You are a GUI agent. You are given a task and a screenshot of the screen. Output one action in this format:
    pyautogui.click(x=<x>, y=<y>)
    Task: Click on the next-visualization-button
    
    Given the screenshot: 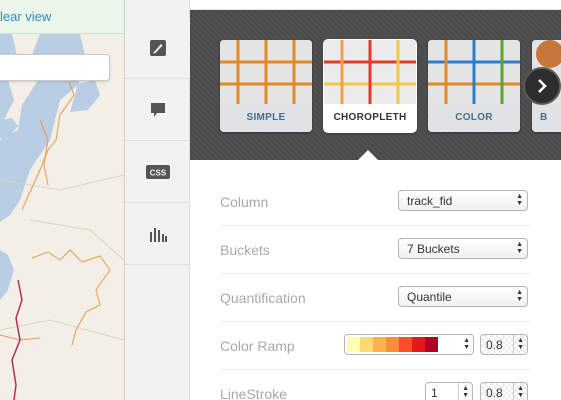 What is the action you would take?
    pyautogui.click(x=542, y=86)
    